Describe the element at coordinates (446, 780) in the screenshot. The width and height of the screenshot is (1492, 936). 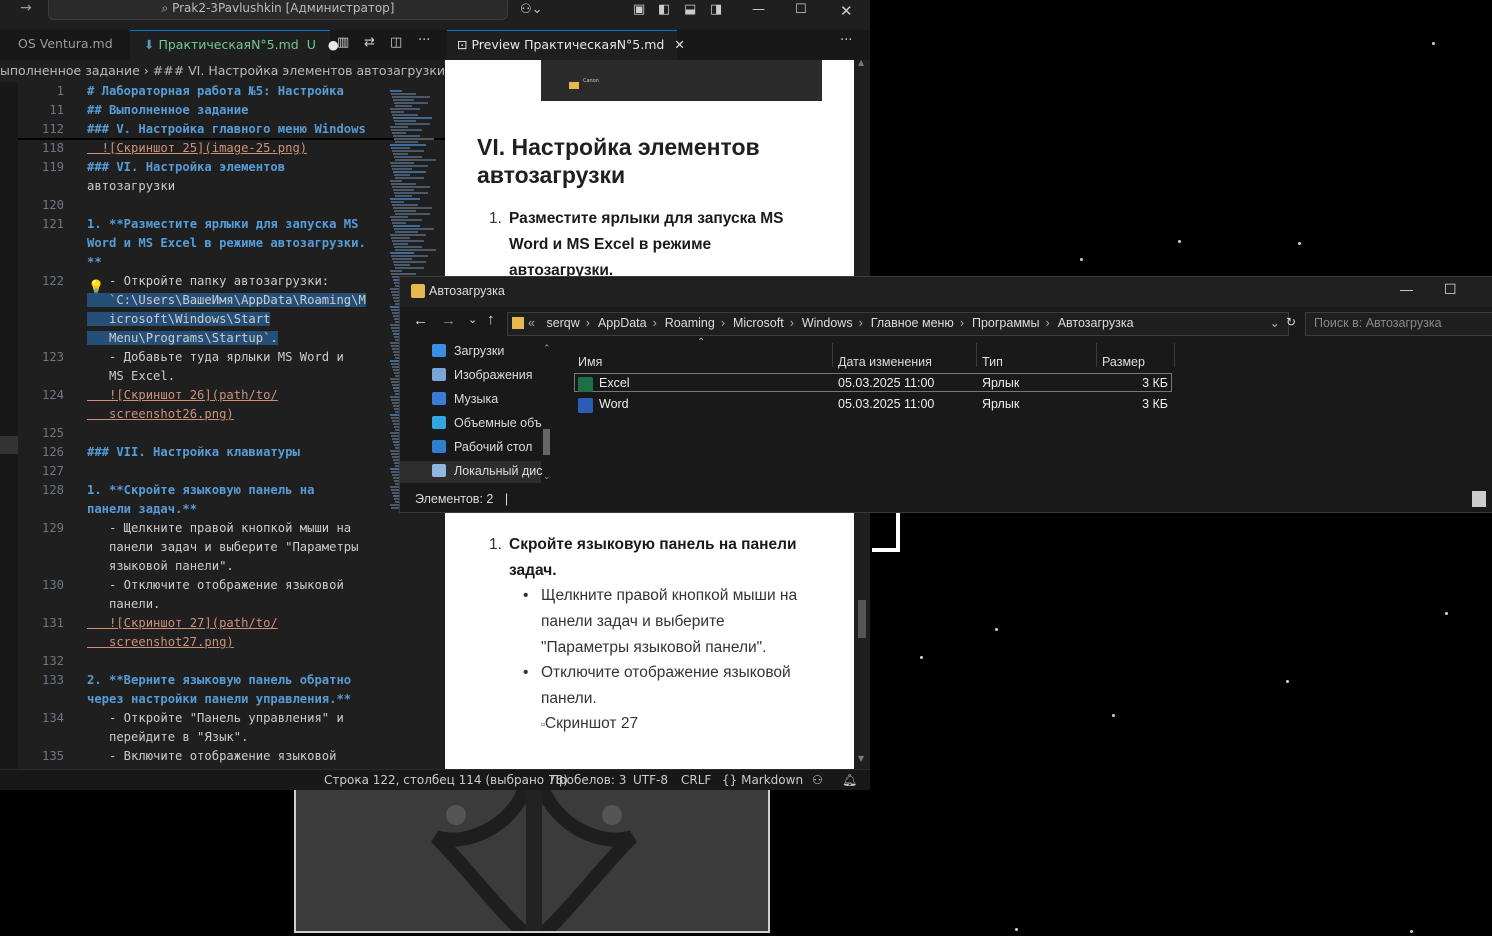
I see `cursor-position: Строка 122, столбец 114 (выбрано 78)` at that location.